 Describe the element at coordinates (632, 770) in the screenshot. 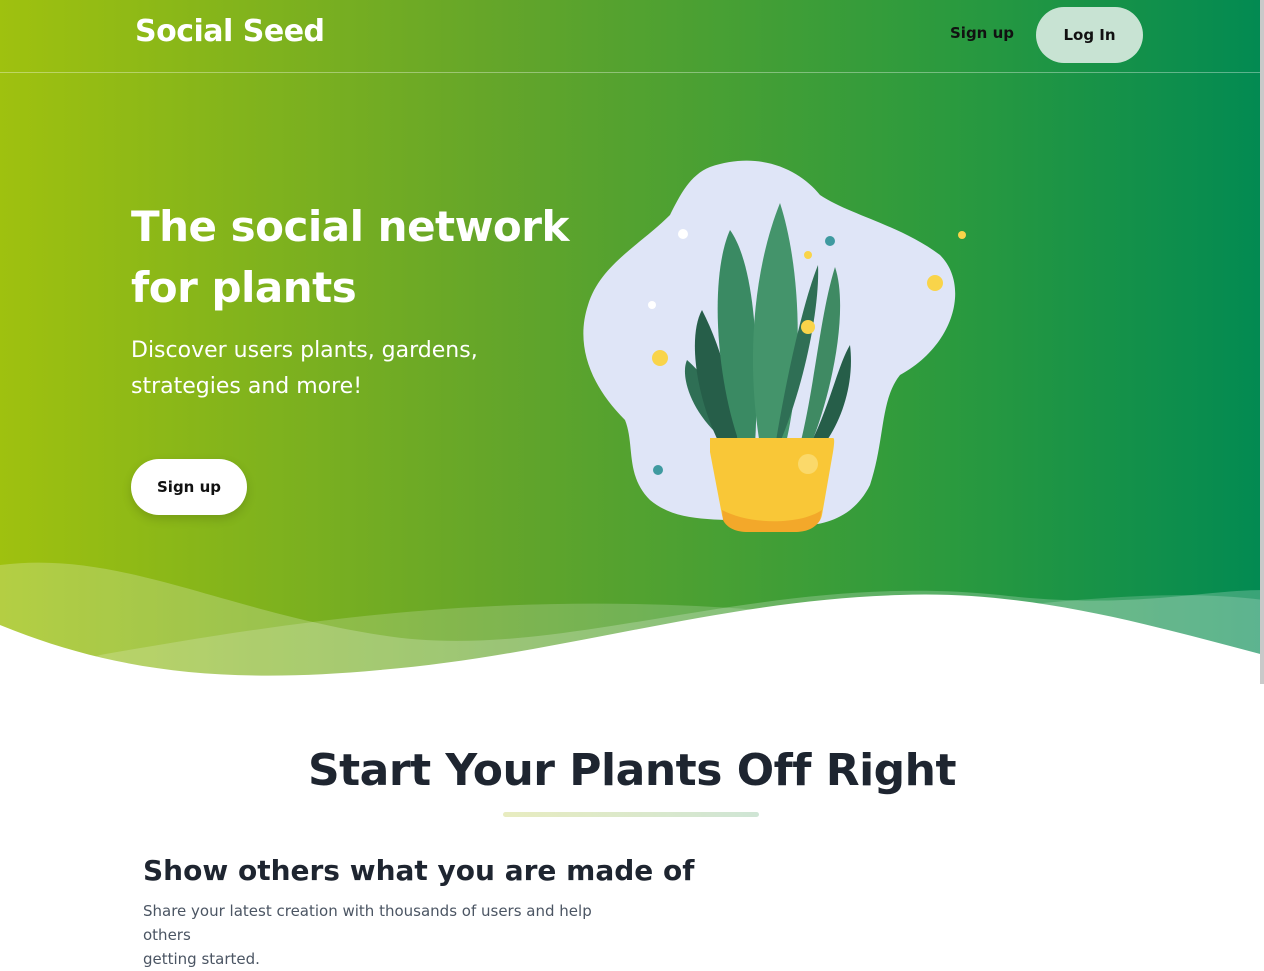

I see `section-title: Start Your Plants Off Right` at that location.